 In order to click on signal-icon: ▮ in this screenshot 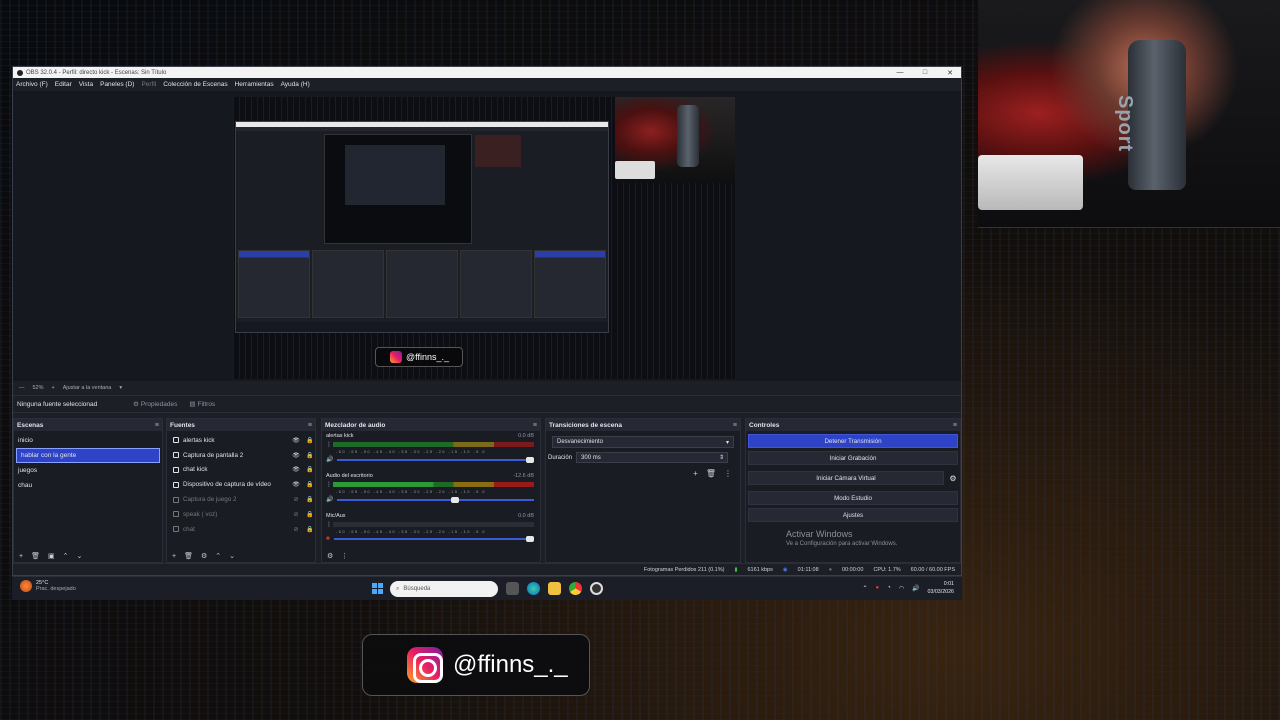, I will do `click(736, 569)`.